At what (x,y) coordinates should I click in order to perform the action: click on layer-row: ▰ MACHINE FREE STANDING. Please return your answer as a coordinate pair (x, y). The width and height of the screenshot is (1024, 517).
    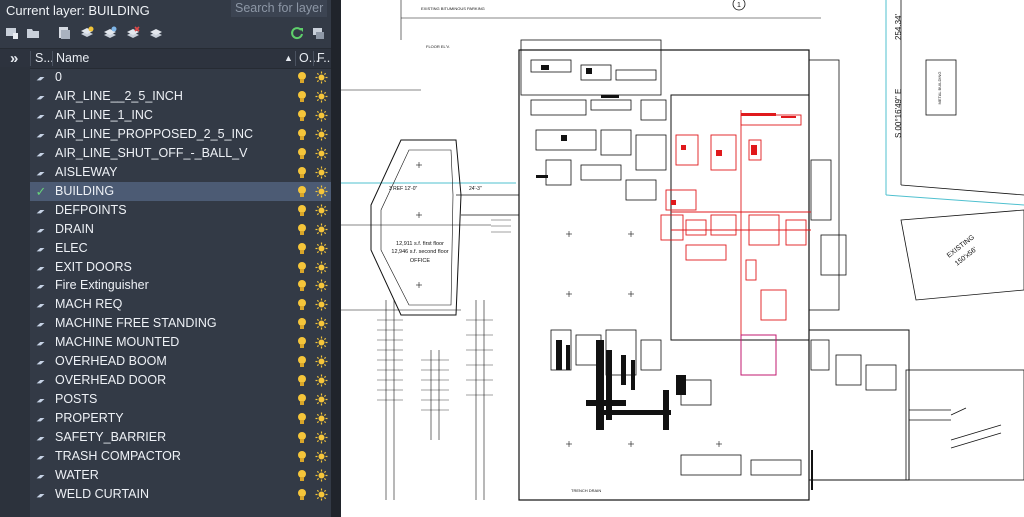
    Looking at the image, I should click on (180, 323).